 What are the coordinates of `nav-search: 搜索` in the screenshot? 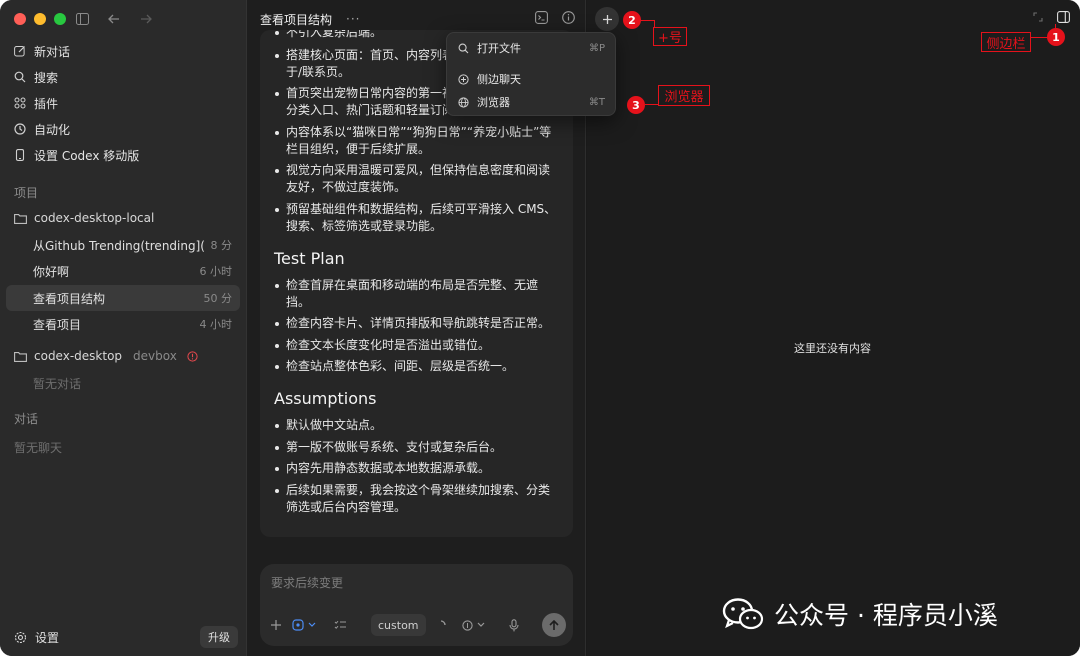 It's located at (123, 77).